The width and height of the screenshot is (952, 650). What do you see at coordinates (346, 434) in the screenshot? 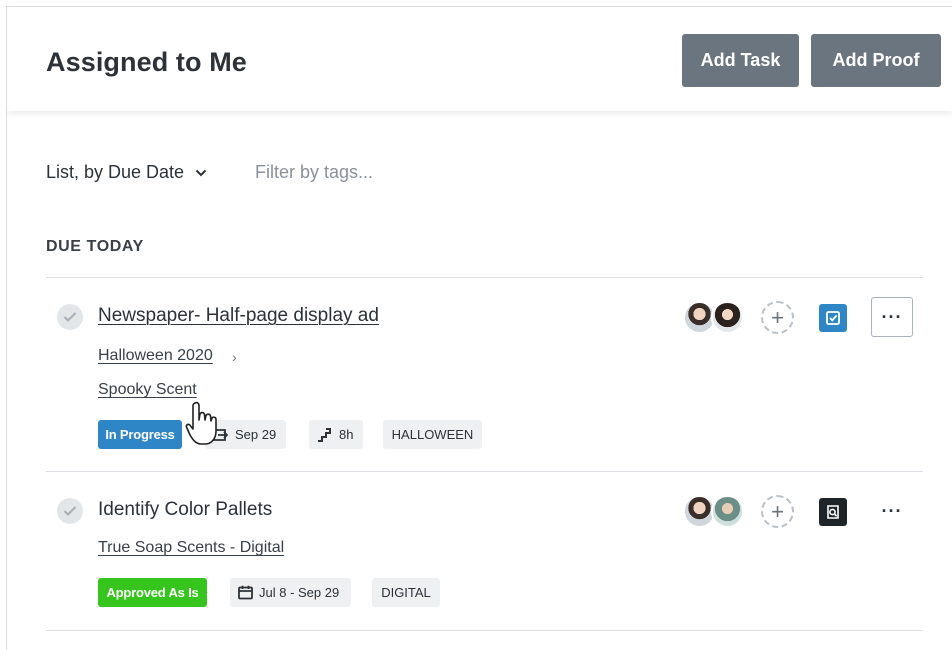
I see `effort-text: 8h` at bounding box center [346, 434].